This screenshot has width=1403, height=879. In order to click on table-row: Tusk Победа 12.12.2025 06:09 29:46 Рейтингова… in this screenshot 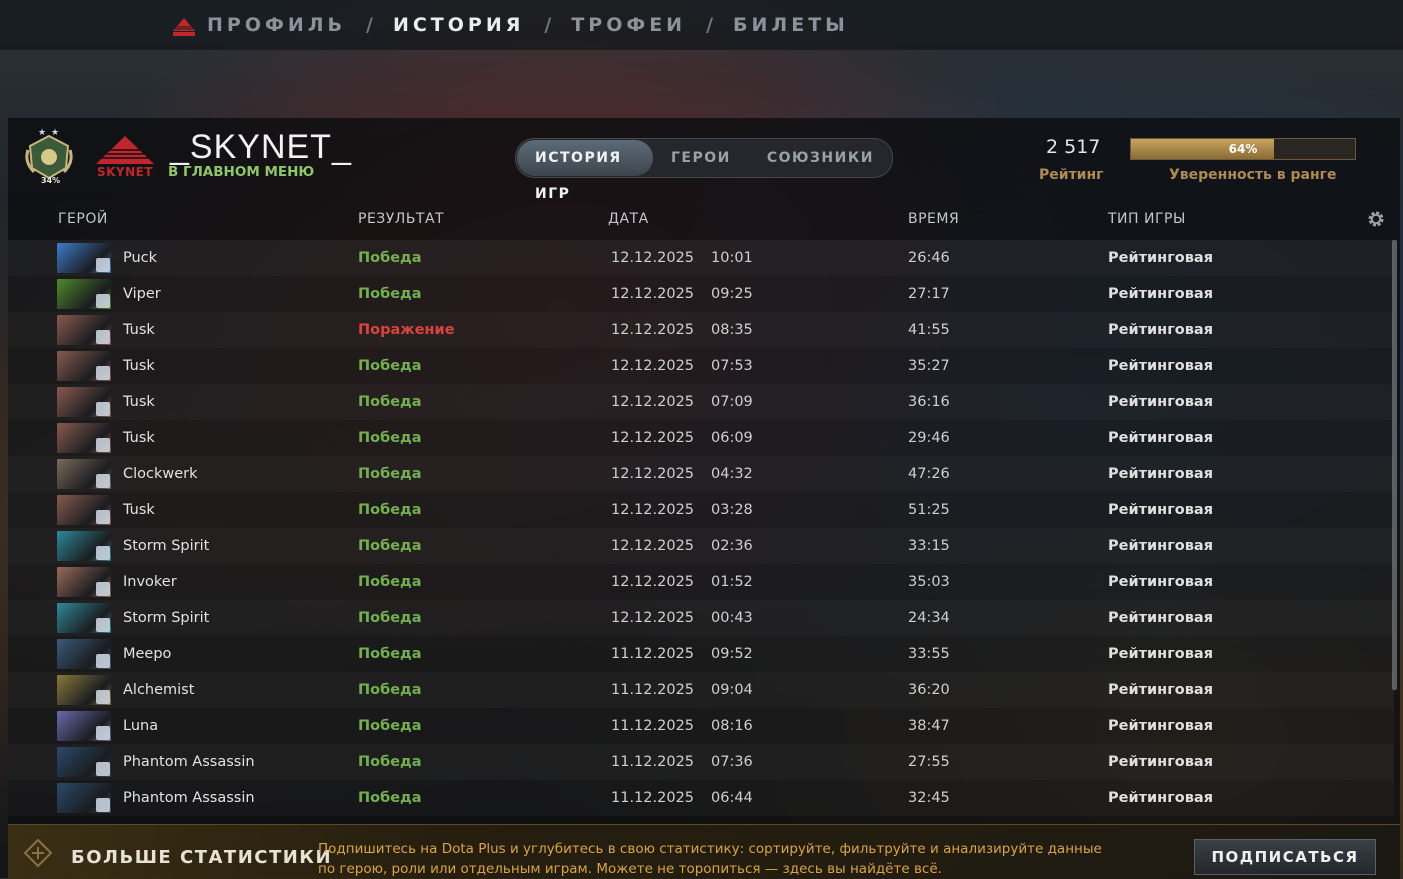, I will do `click(701, 438)`.